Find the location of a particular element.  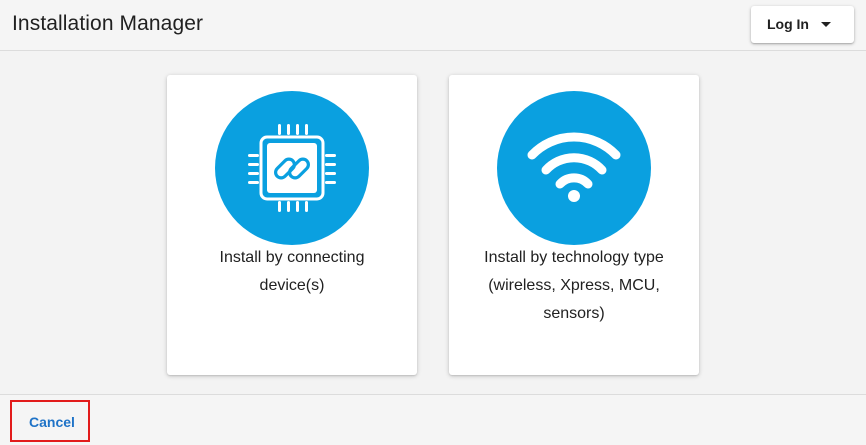

caret-down-icon is located at coordinates (826, 24).